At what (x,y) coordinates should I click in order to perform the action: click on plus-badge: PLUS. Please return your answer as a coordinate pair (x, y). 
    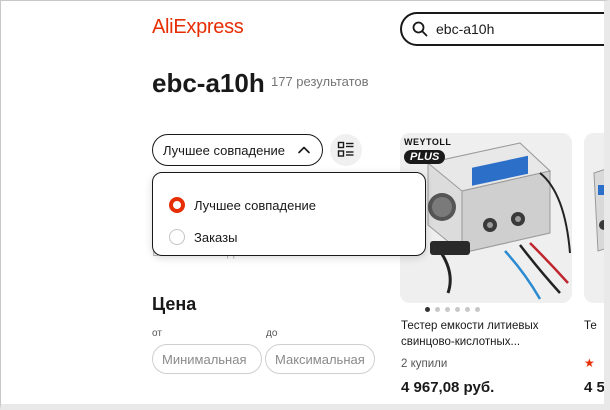
    Looking at the image, I should click on (425, 157).